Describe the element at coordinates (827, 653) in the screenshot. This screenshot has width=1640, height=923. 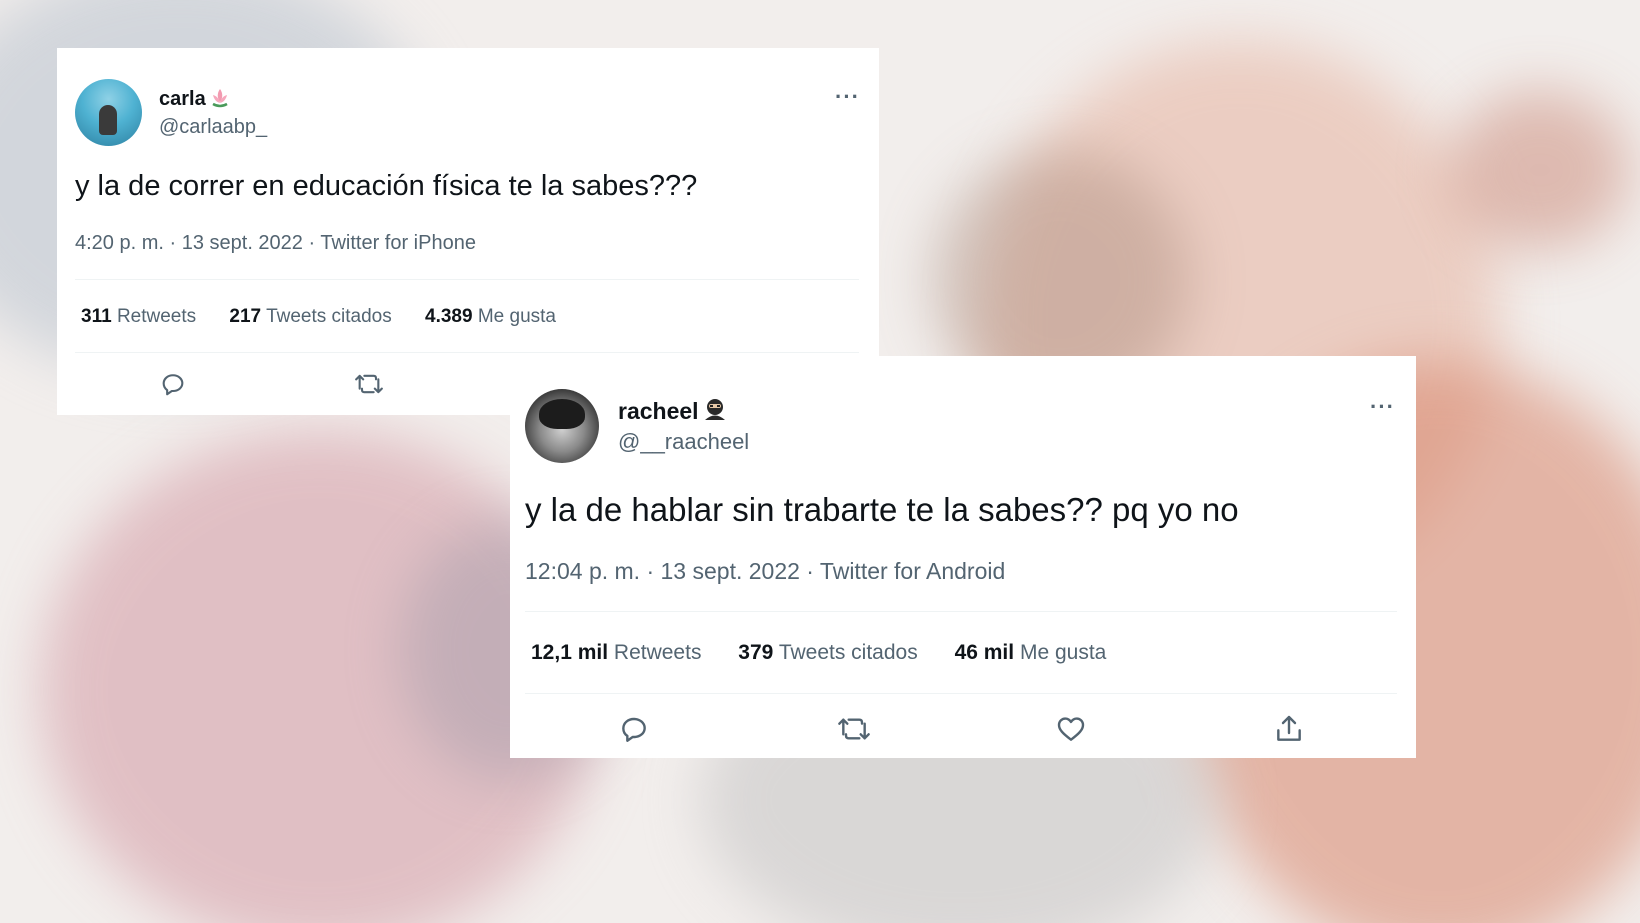
I see `quotes-stat: 379 Tweets citados` at that location.